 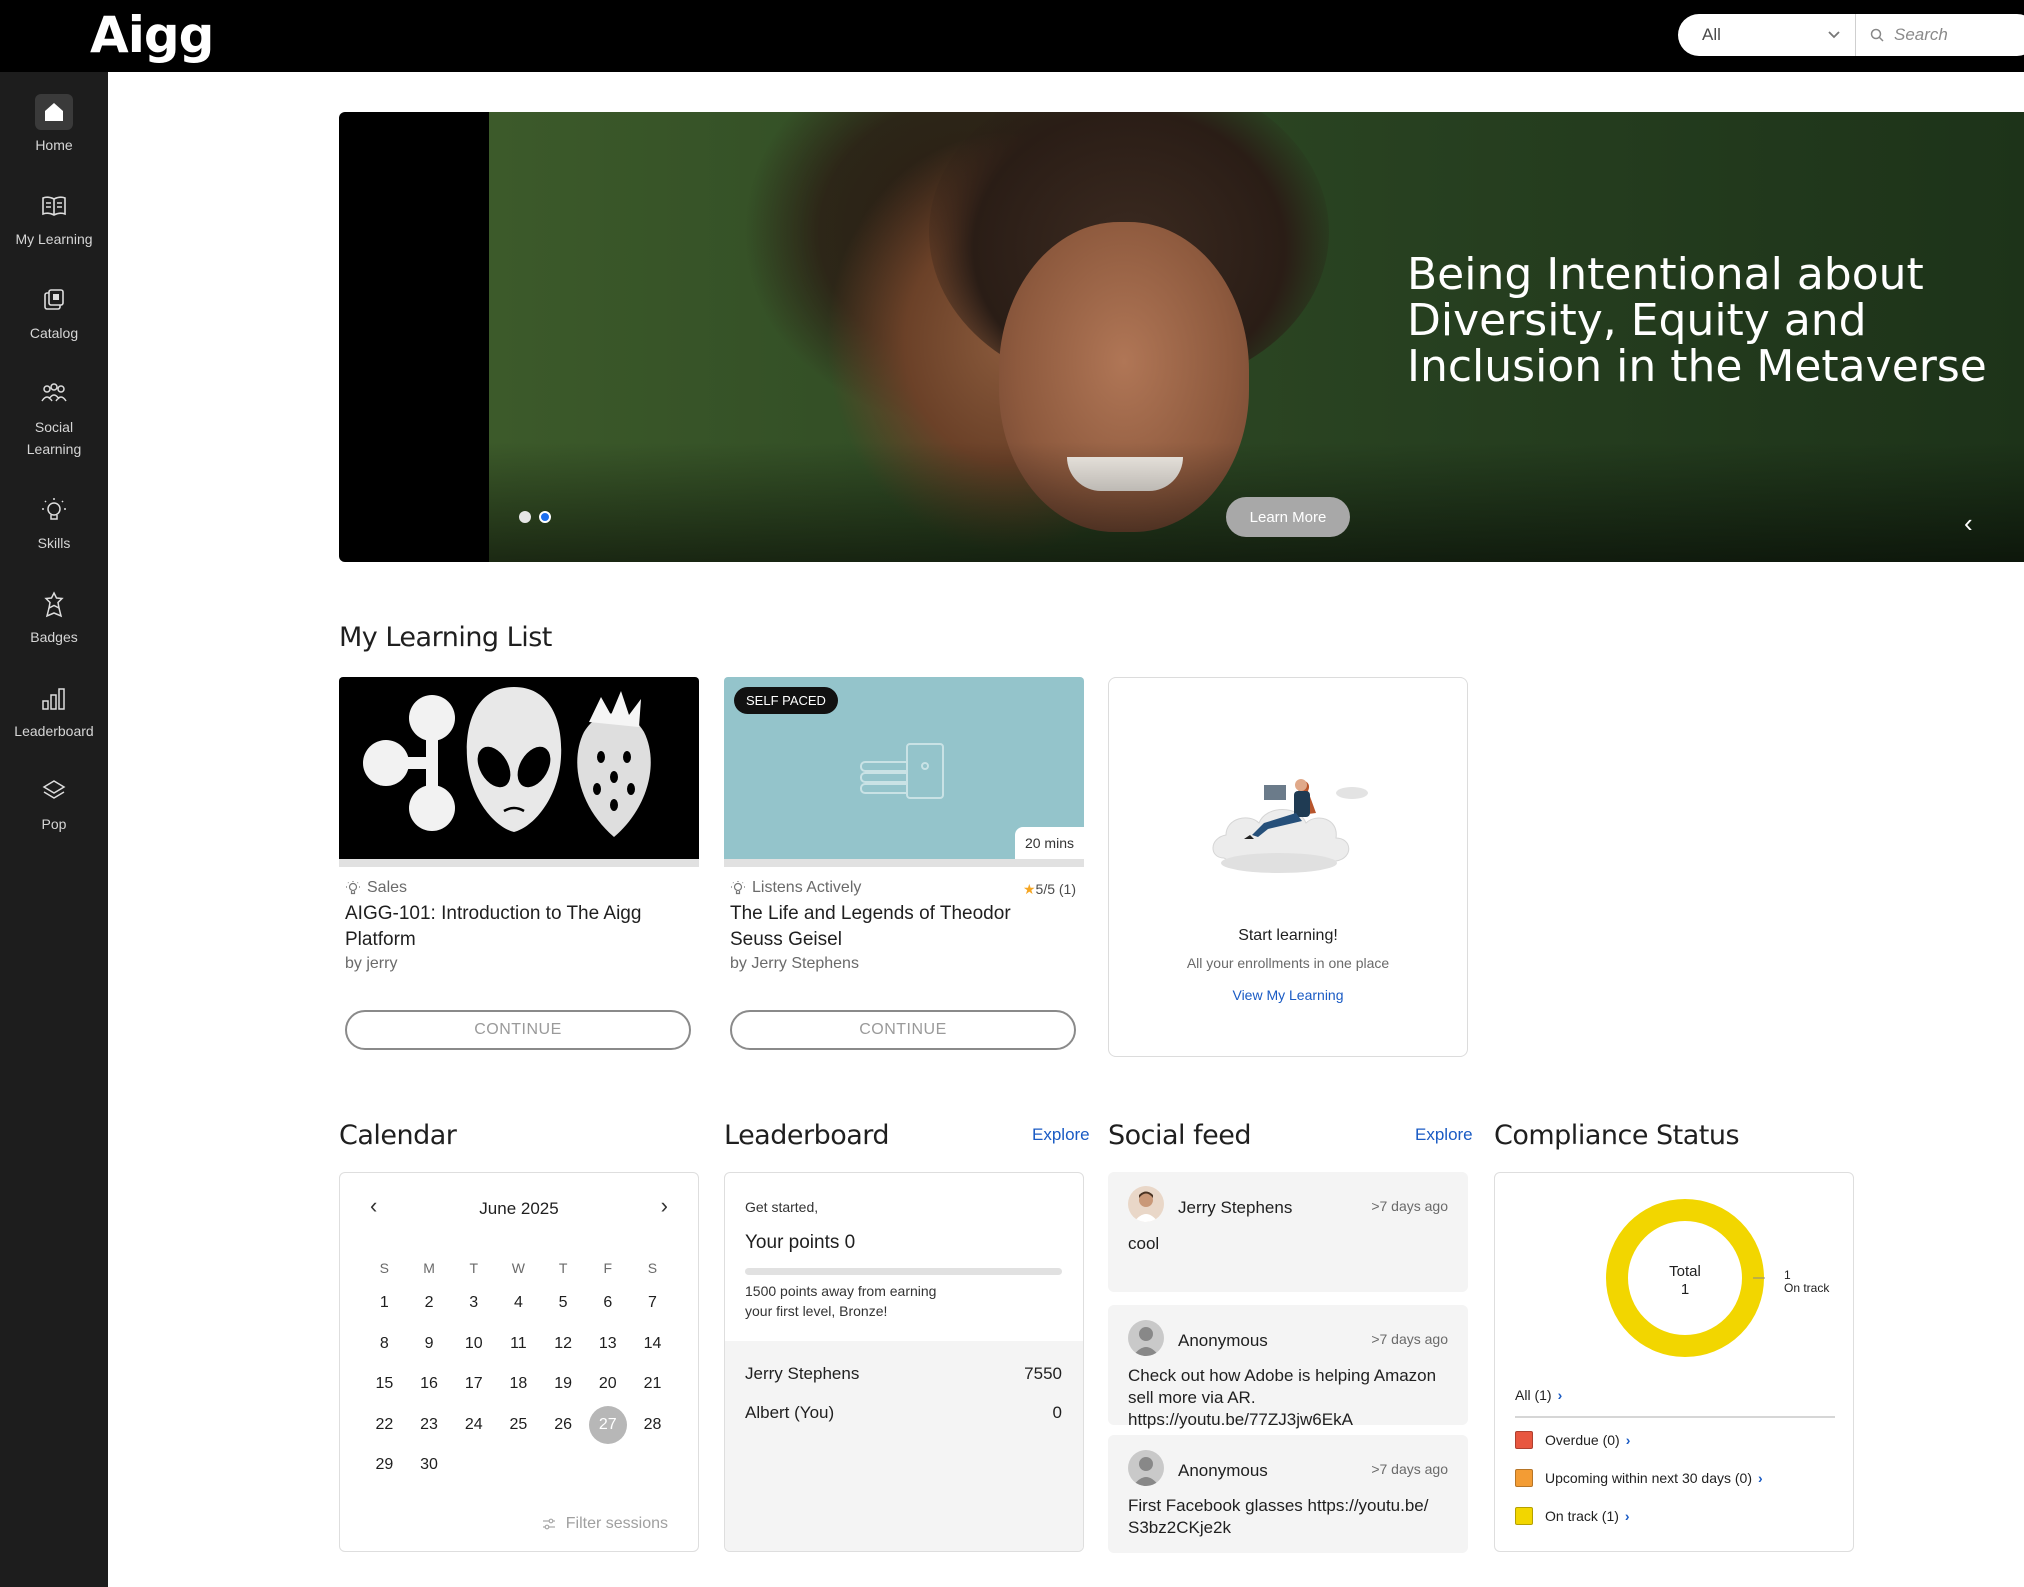 What do you see at coordinates (1685, 1289) in the screenshot?
I see `compliance-total-value: 1` at bounding box center [1685, 1289].